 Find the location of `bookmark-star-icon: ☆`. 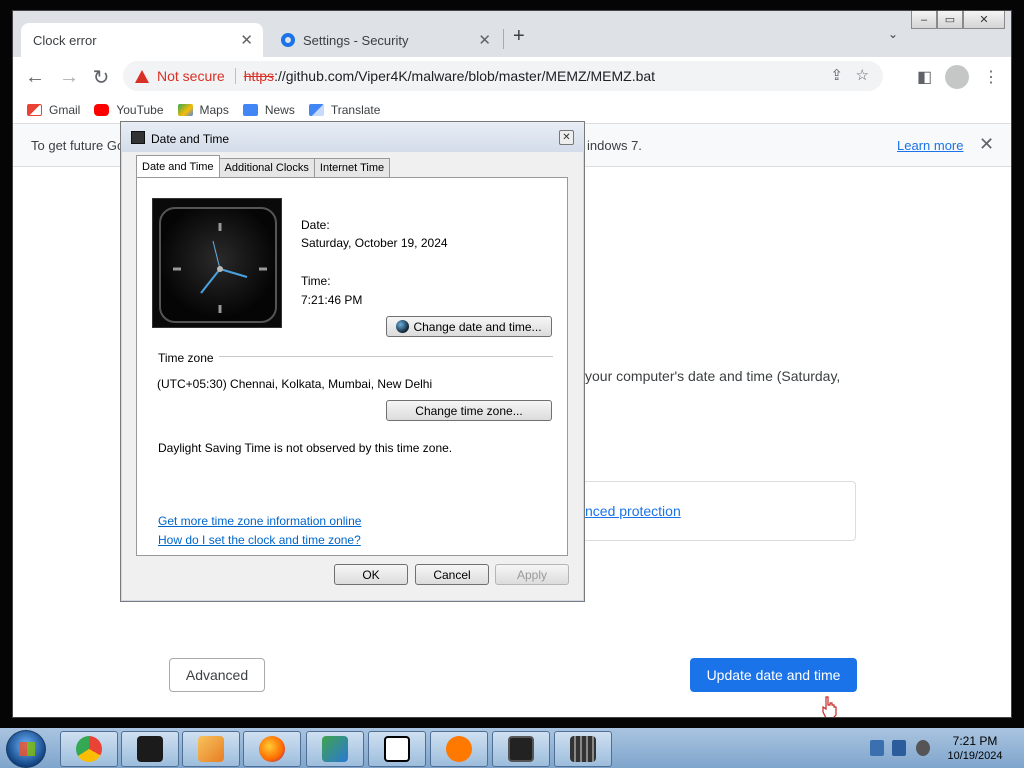

bookmark-star-icon: ☆ is located at coordinates (862, 75).